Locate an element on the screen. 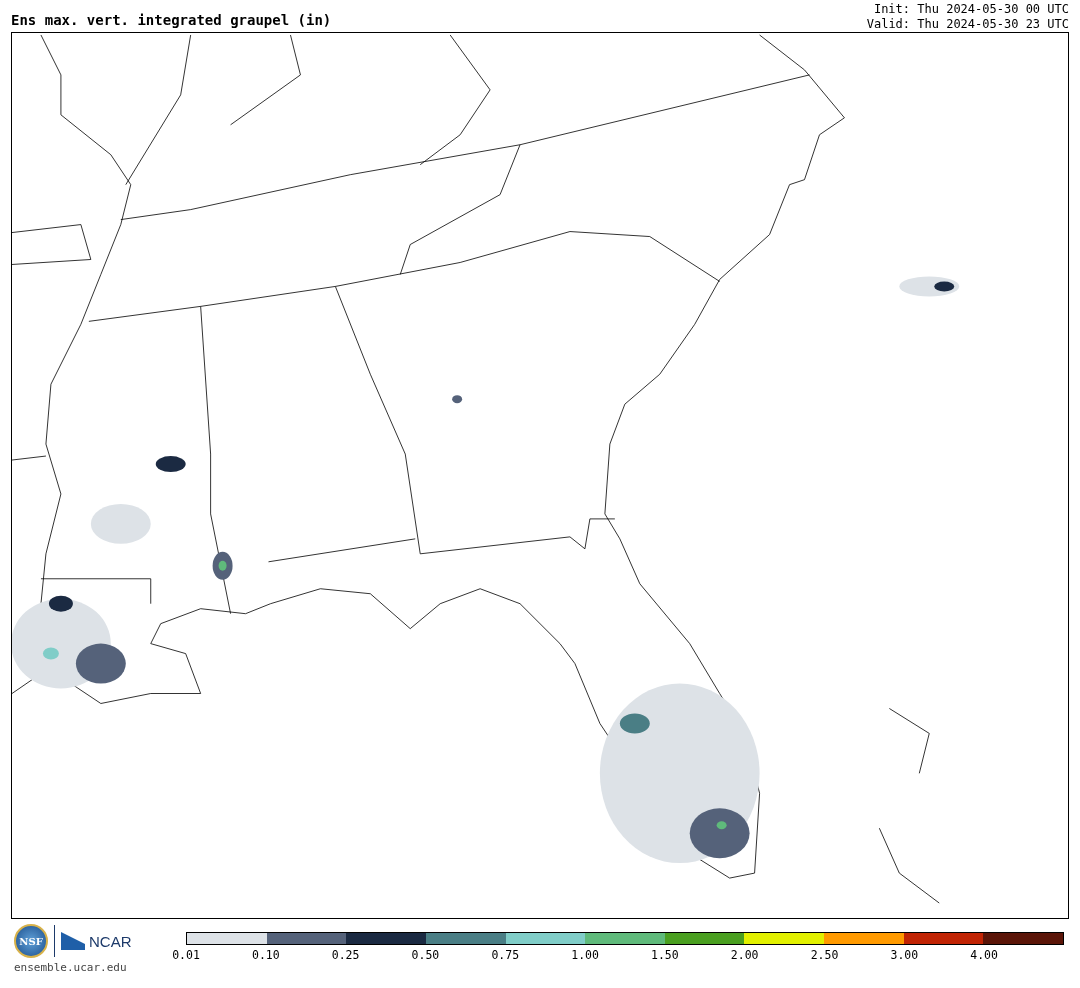 This screenshot has height=988, width=1080. colorbar-label: 0.75 is located at coordinates (505, 955).